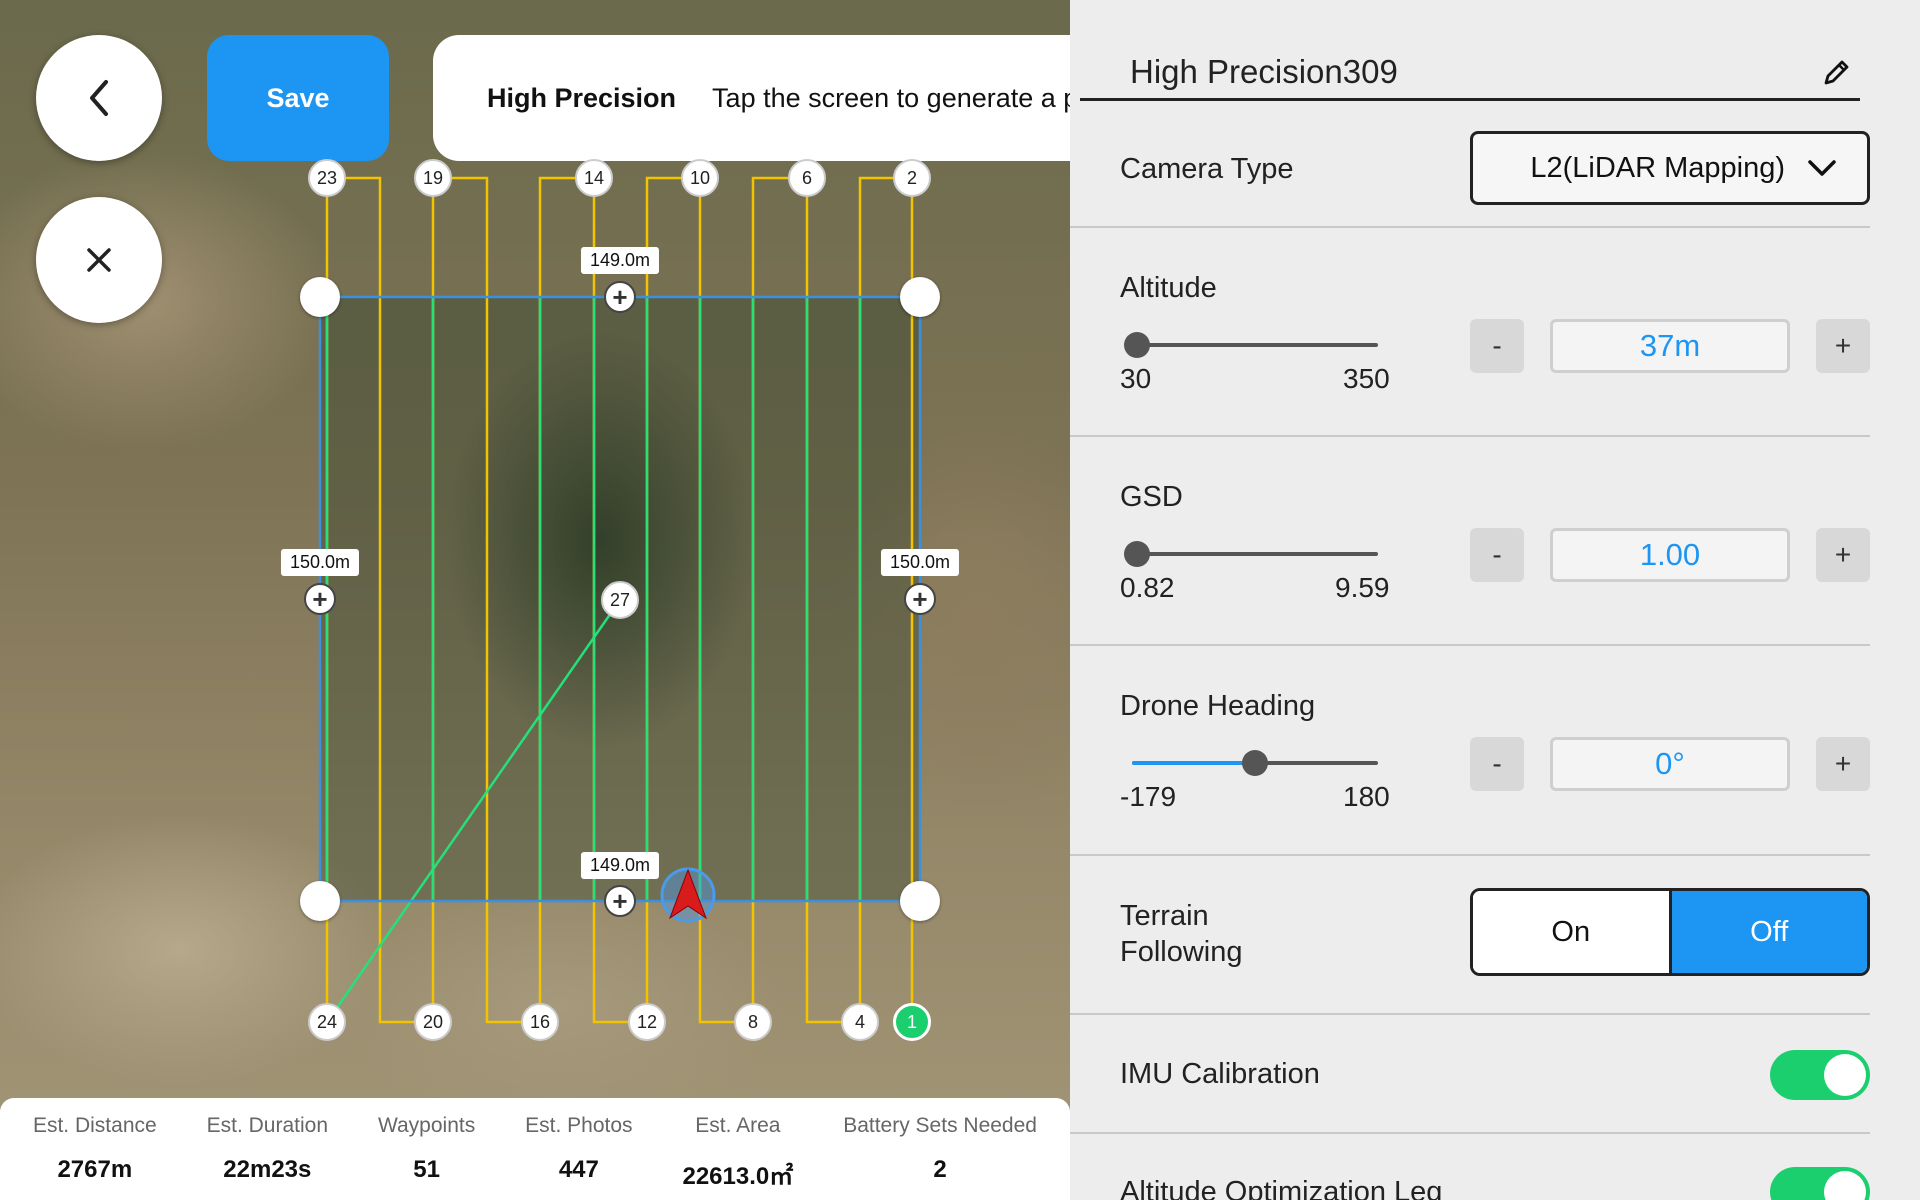 Image resolution: width=1920 pixels, height=1200 pixels. I want to click on stat-battery: Battery Sets Needed 2, so click(940, 1157).